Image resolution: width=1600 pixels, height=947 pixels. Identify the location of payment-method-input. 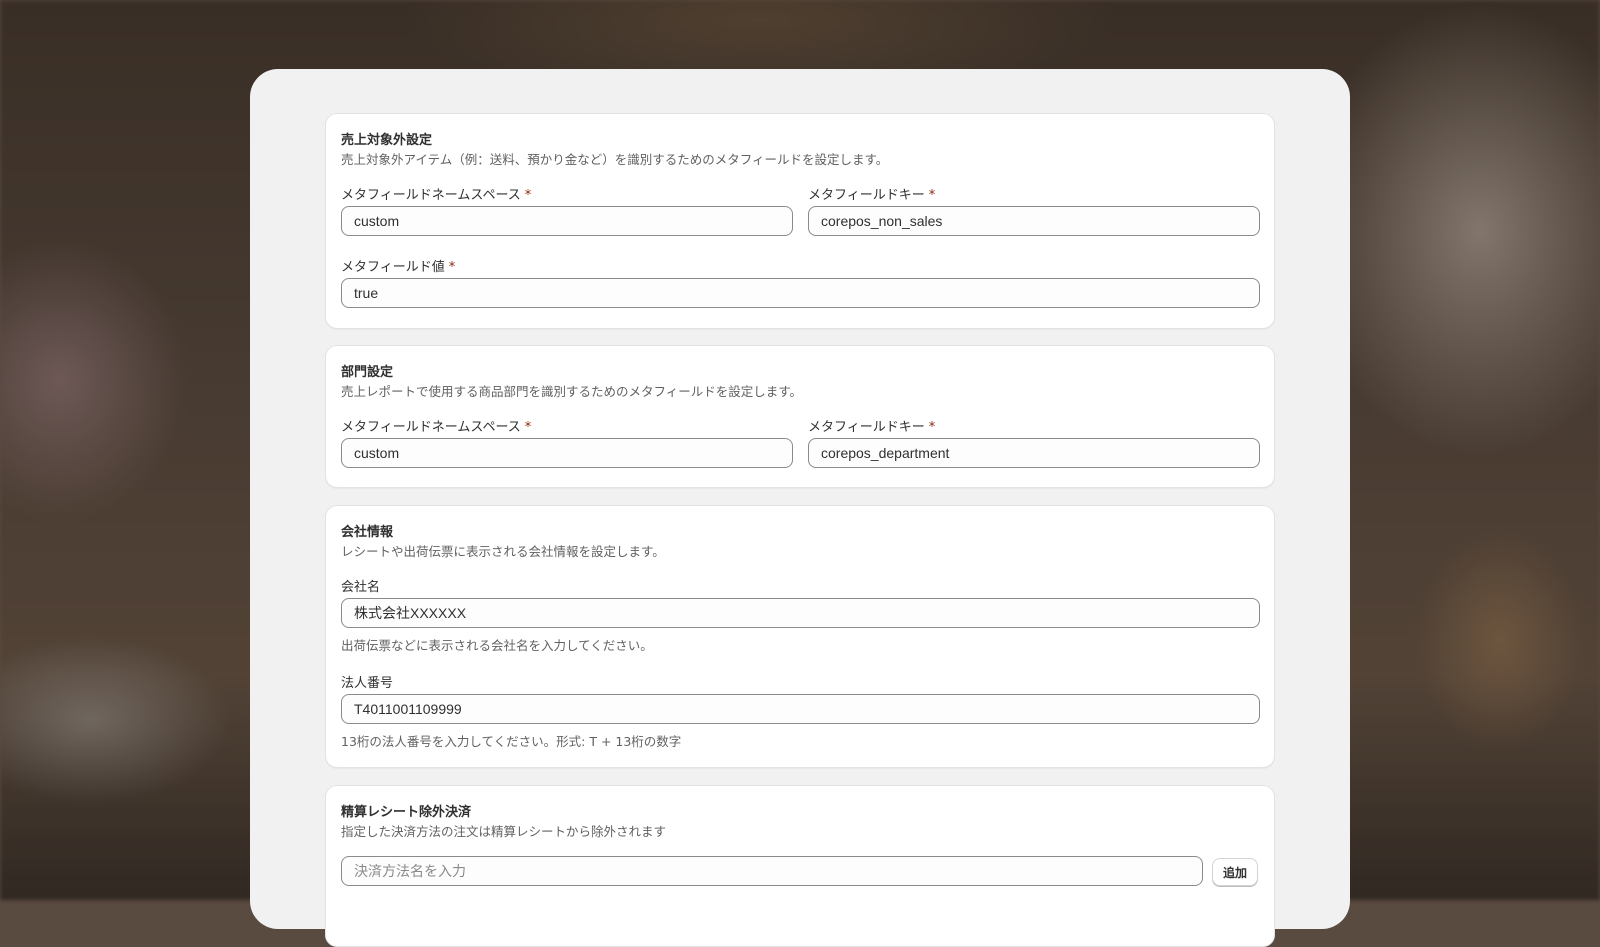
(772, 871).